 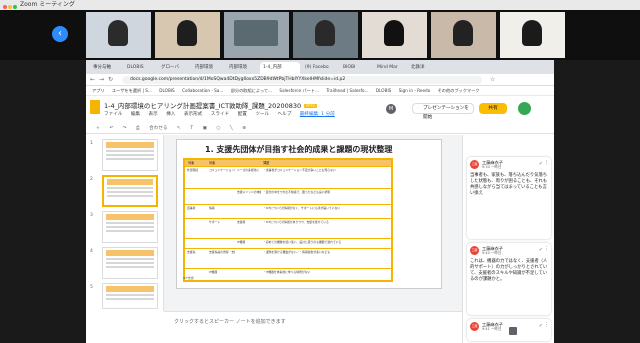 I want to click on commenter-avatar: 工藤, so click(x=474, y=164).